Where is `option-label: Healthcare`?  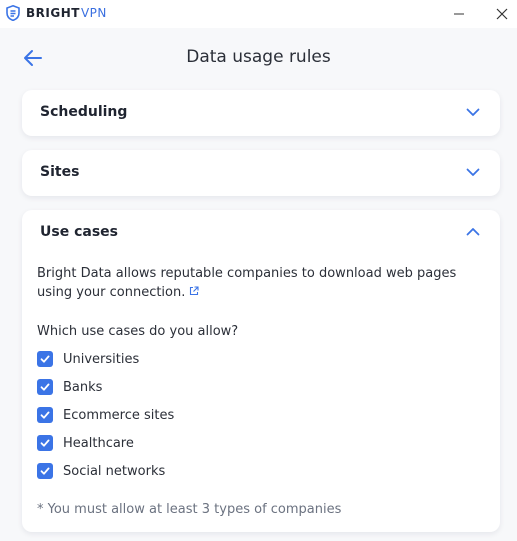
option-label: Healthcare is located at coordinates (98, 443).